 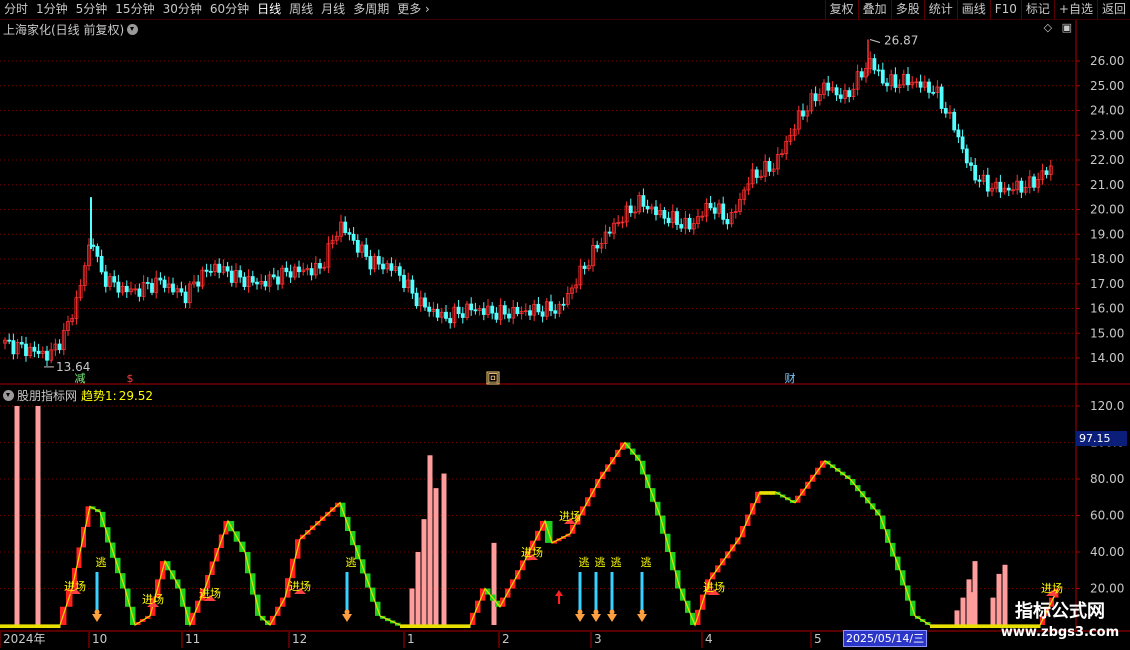 I want to click on indicator-tick-label: 40.00, so click(x=1107, y=552).